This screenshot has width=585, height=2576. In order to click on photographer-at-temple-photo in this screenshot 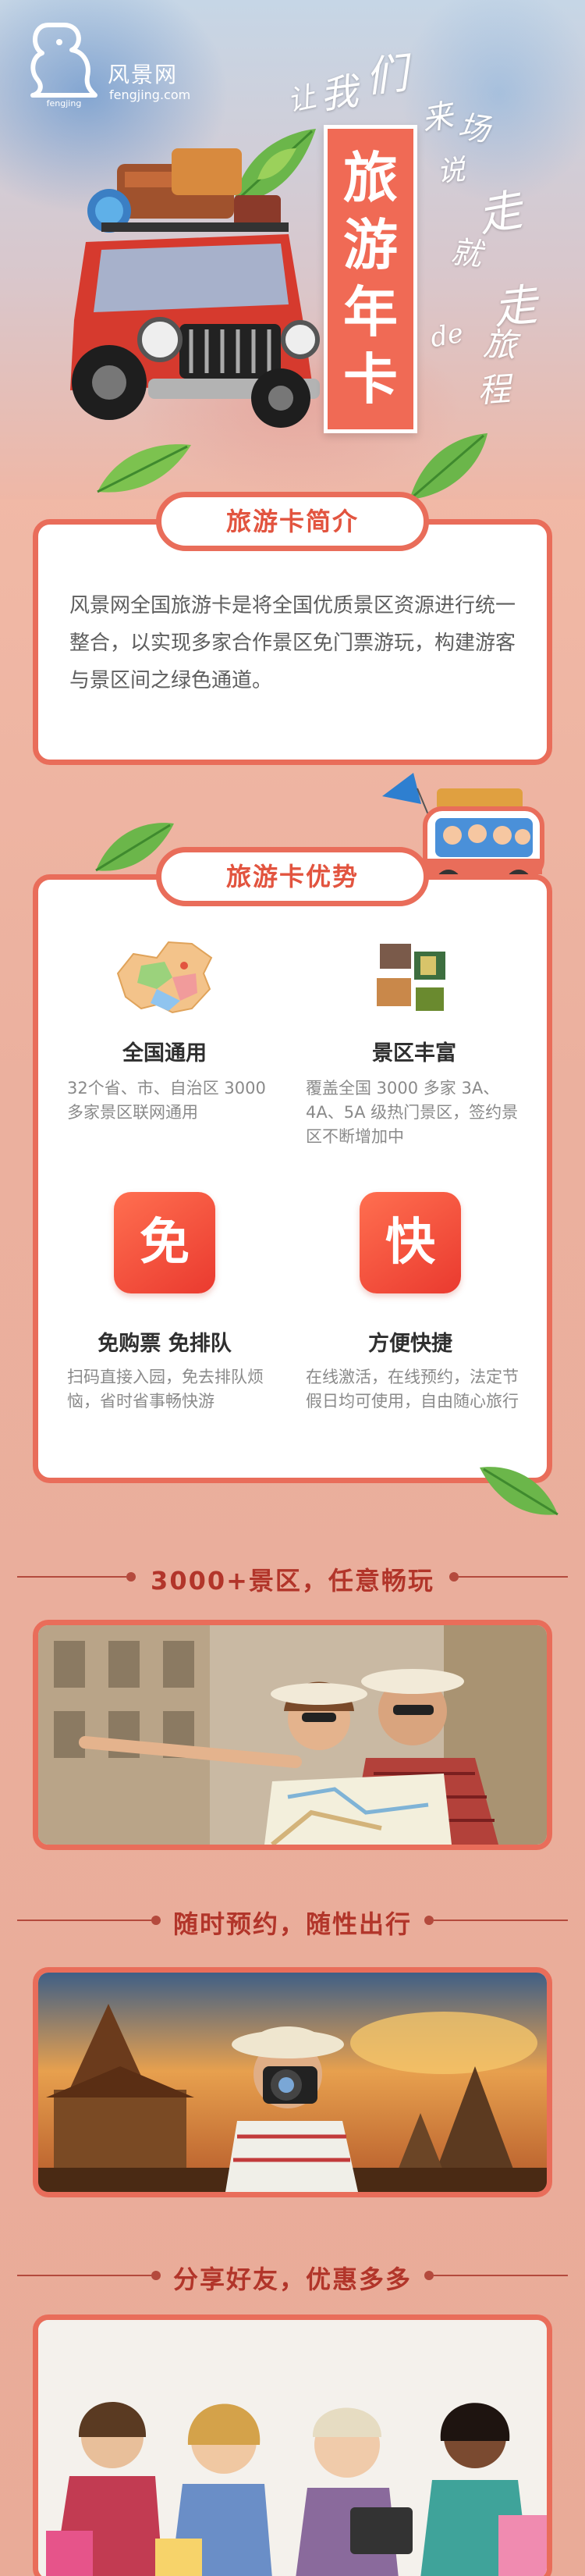, I will do `click(293, 2082)`.